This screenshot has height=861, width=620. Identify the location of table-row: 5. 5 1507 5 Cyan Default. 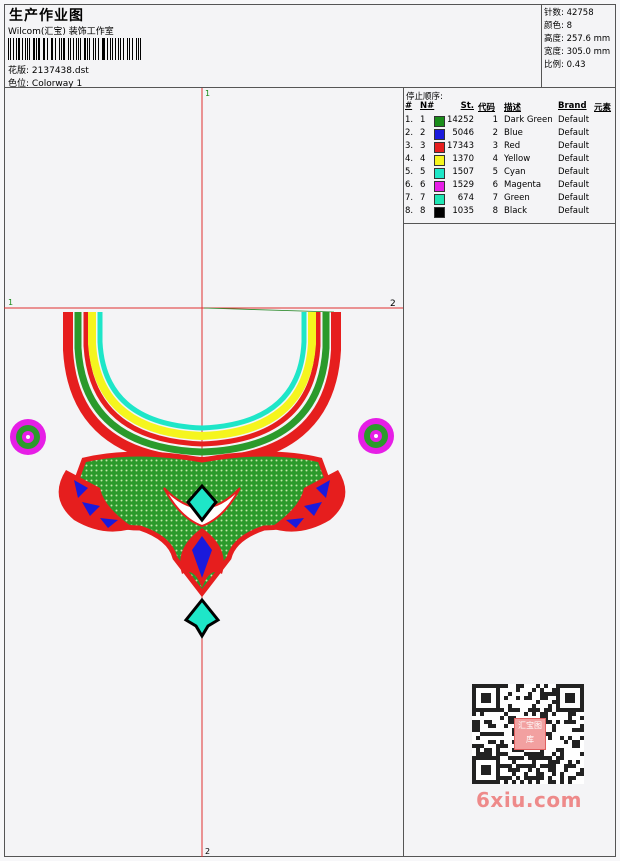
(510, 173).